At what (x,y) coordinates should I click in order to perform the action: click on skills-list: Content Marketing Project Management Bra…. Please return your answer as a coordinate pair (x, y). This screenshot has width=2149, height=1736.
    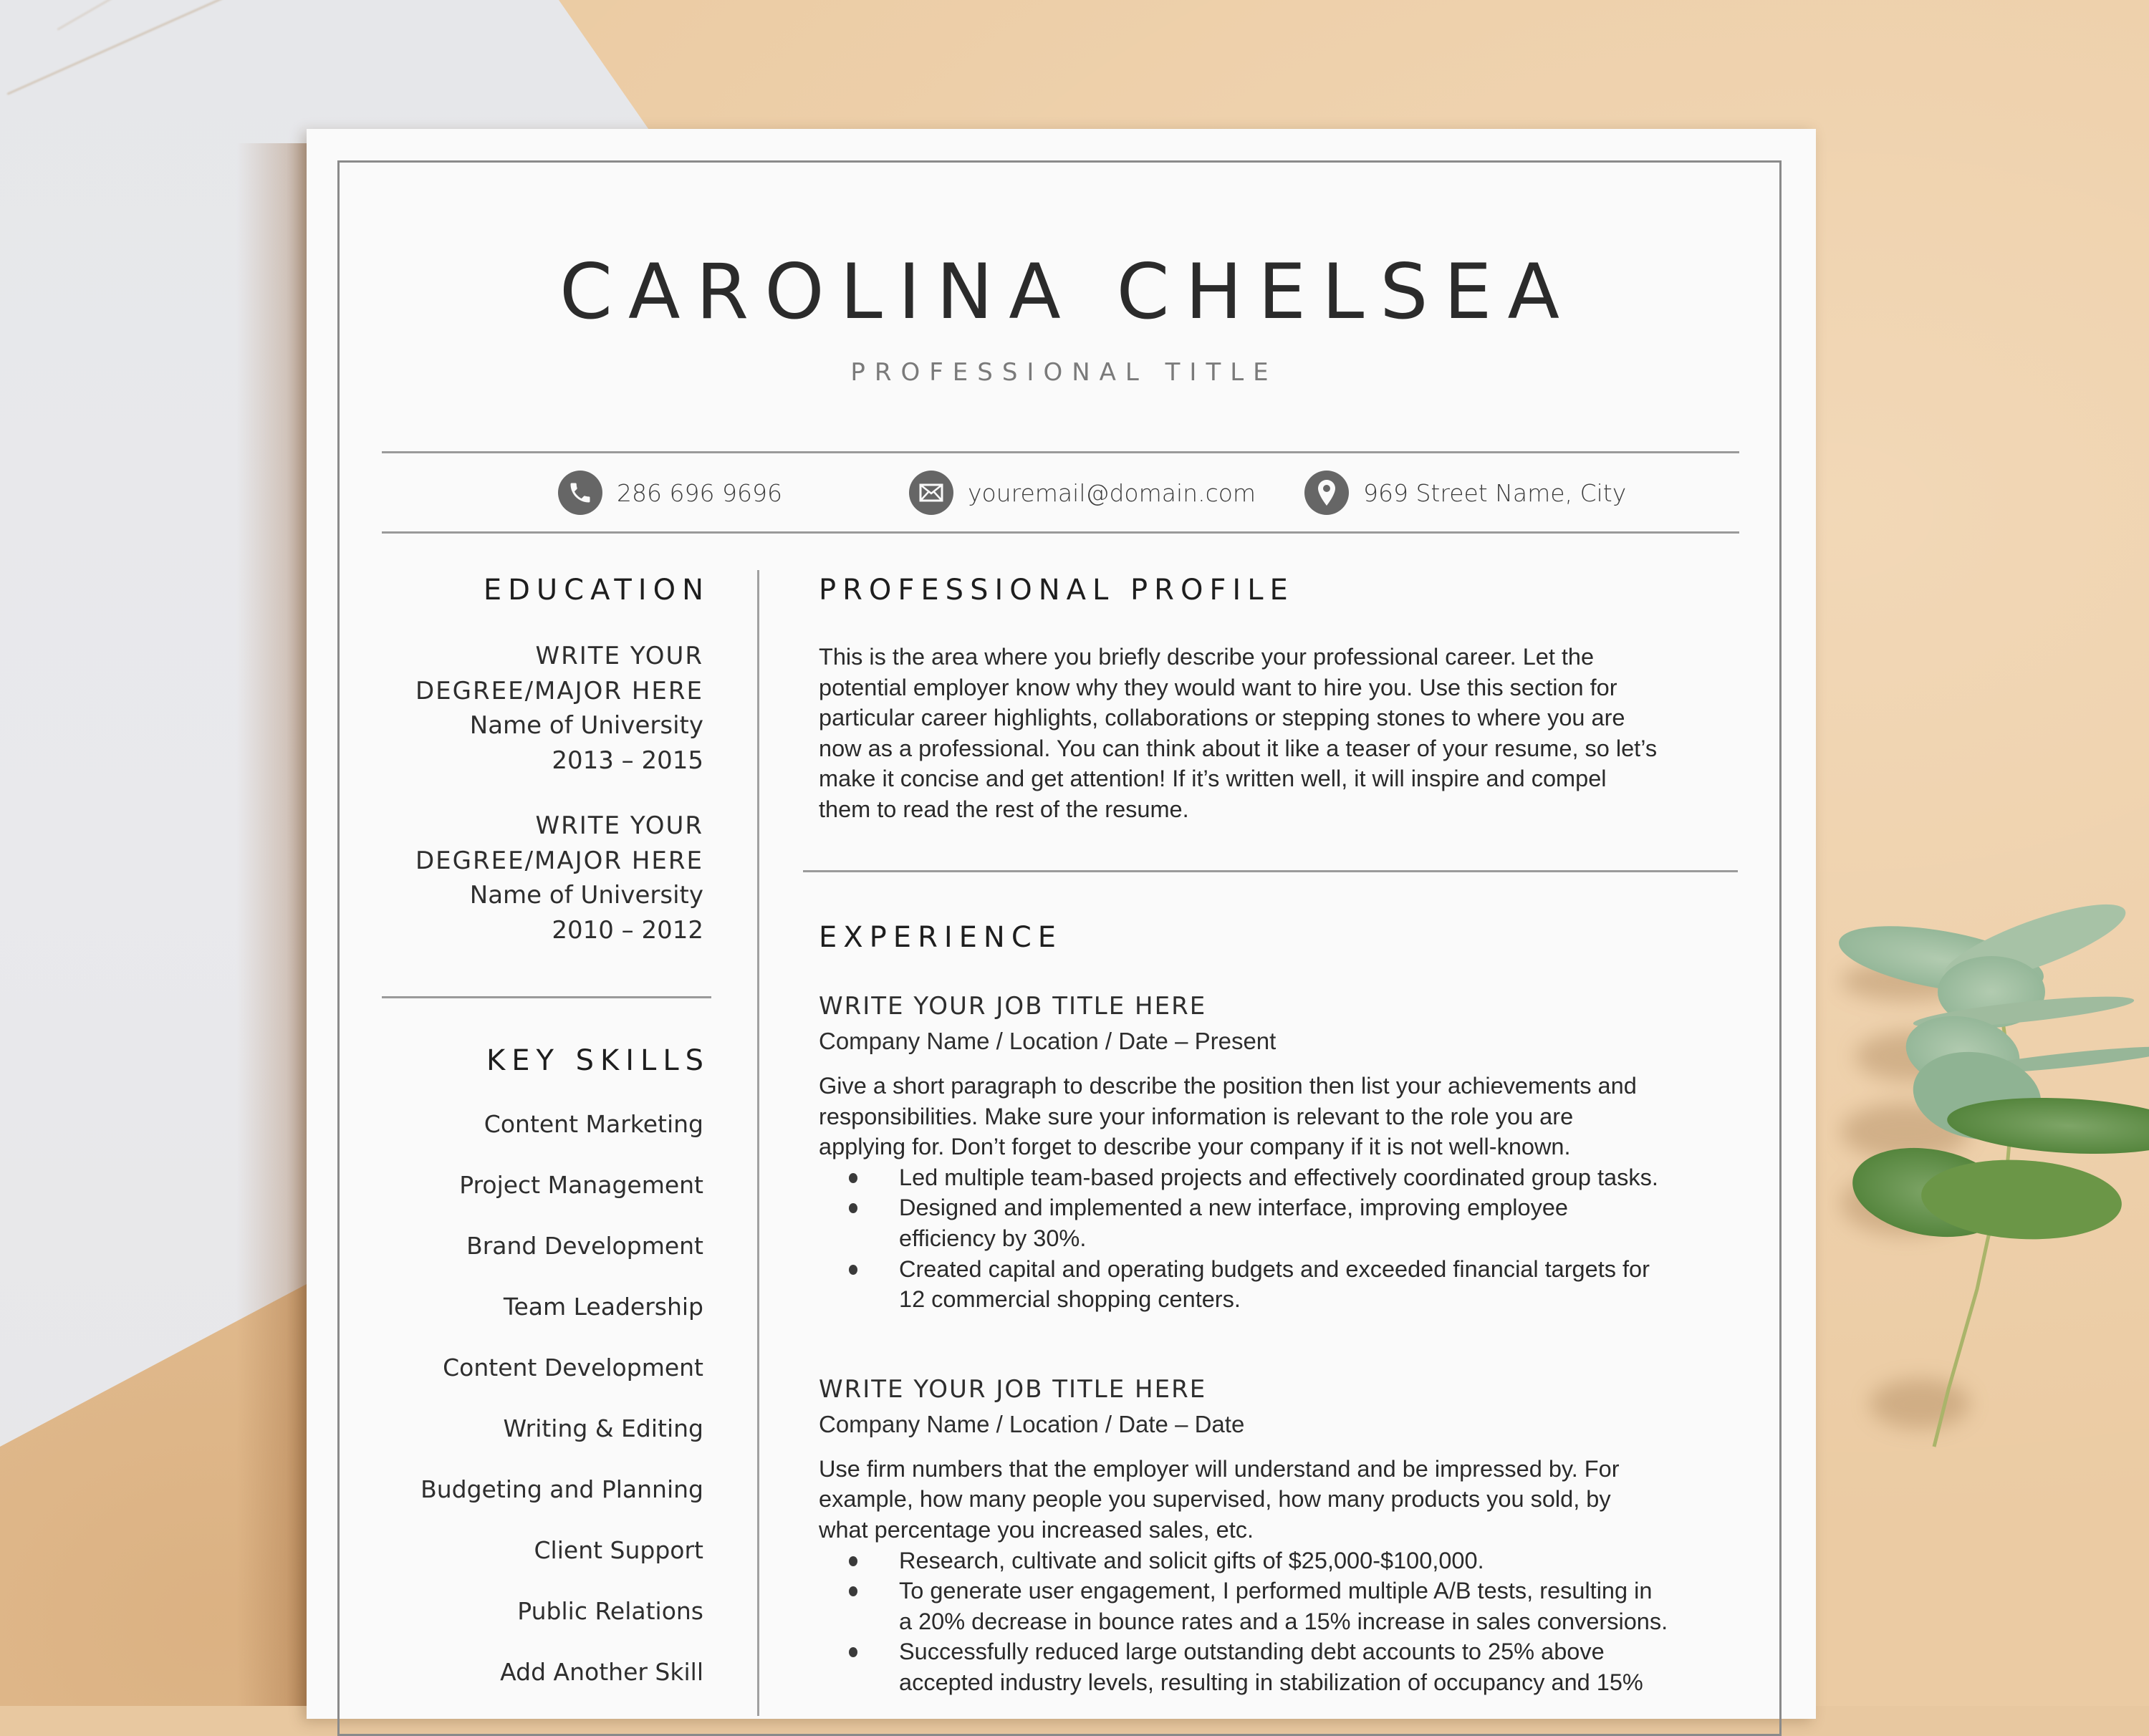
    Looking at the image, I should click on (541, 1398).